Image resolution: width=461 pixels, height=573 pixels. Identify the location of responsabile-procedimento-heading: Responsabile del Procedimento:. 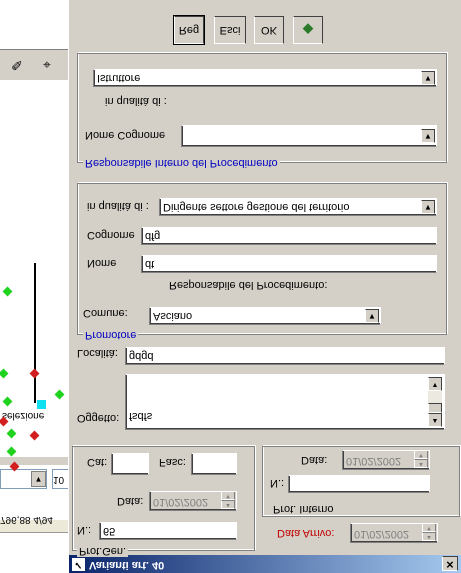
(248, 285).